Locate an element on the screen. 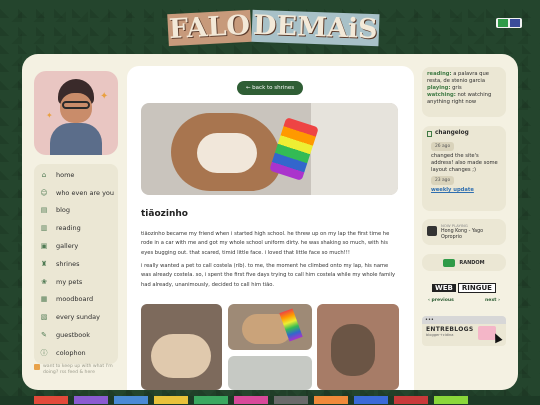 This screenshot has width=540, height=405. nav-label: guestbook is located at coordinates (73, 335).